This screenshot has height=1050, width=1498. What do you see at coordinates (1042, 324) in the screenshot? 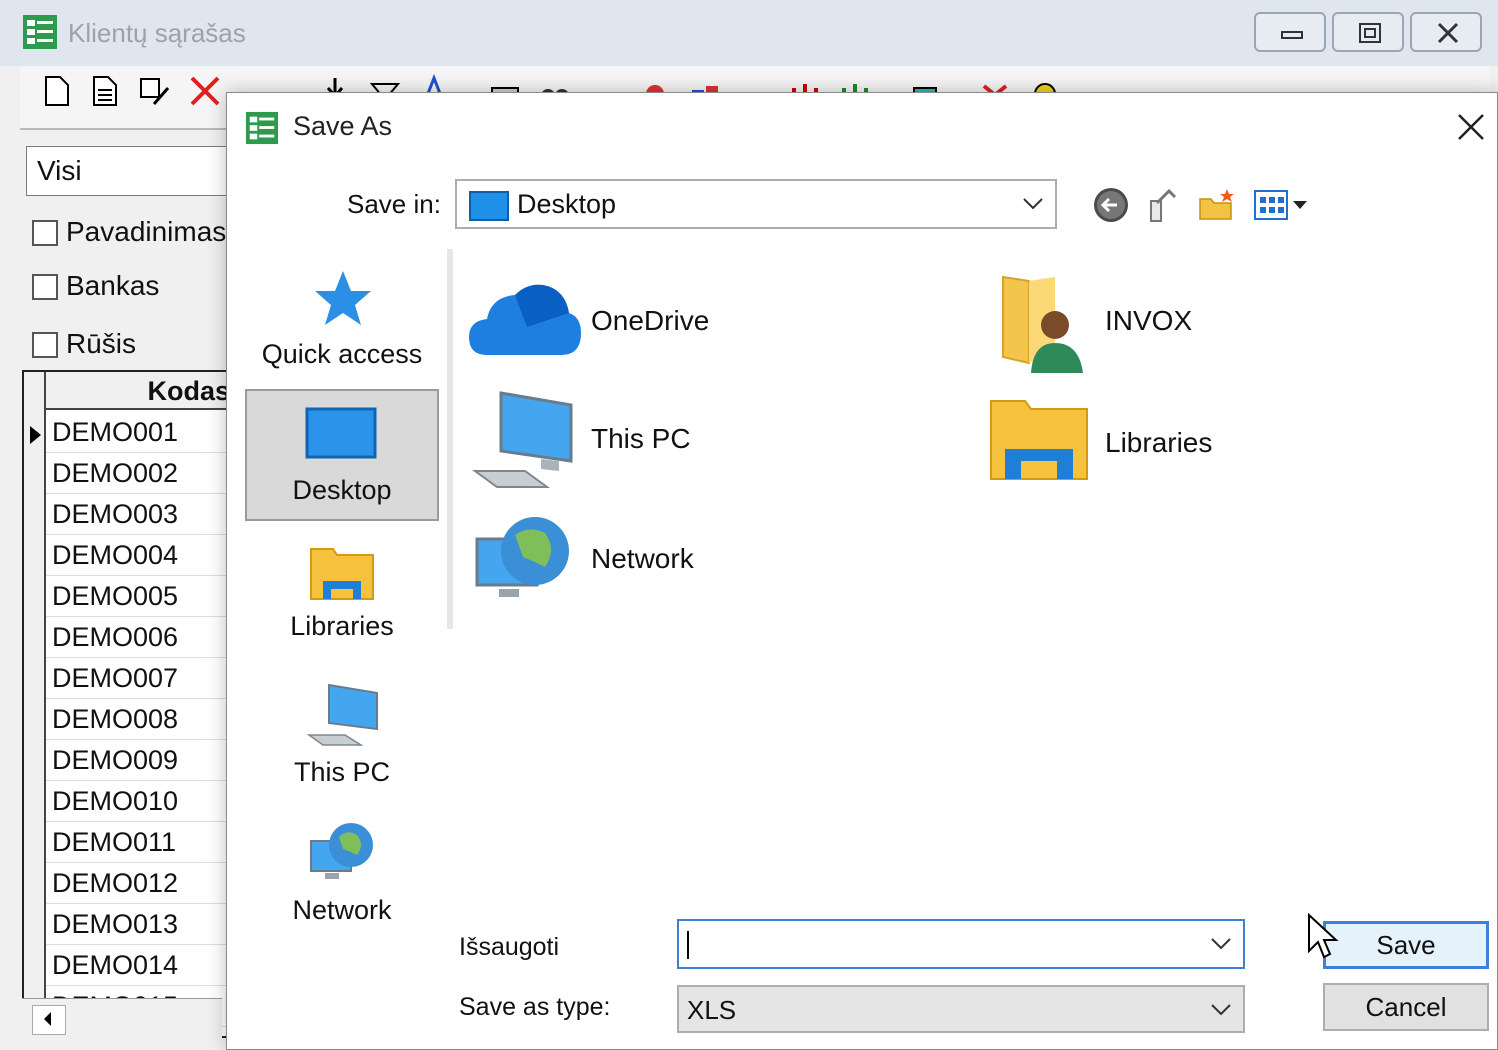
I see `user-folder-icon` at bounding box center [1042, 324].